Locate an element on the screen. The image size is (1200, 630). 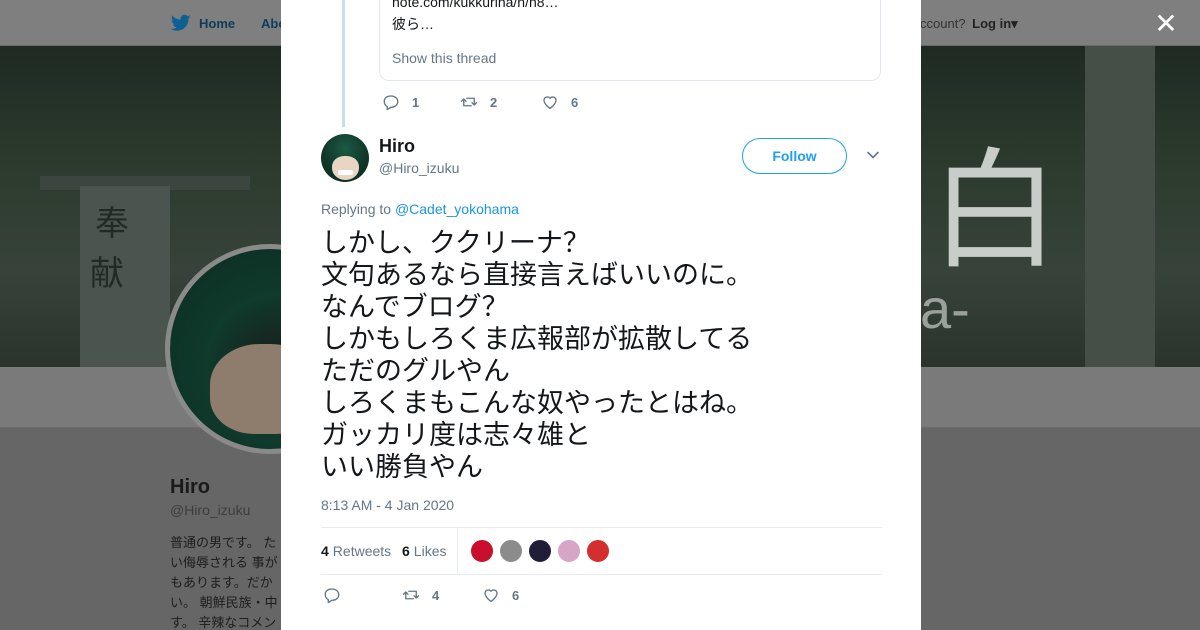
like-button: 6 is located at coordinates (500, 595).